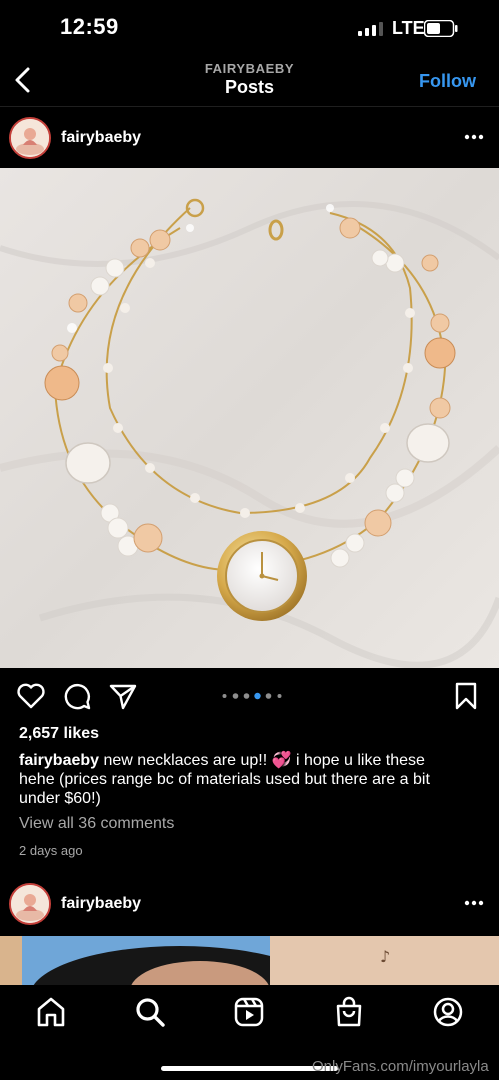 This screenshot has height=1080, width=499. Describe the element at coordinates (252, 696) in the screenshot. I see `carousel-indicator` at that location.